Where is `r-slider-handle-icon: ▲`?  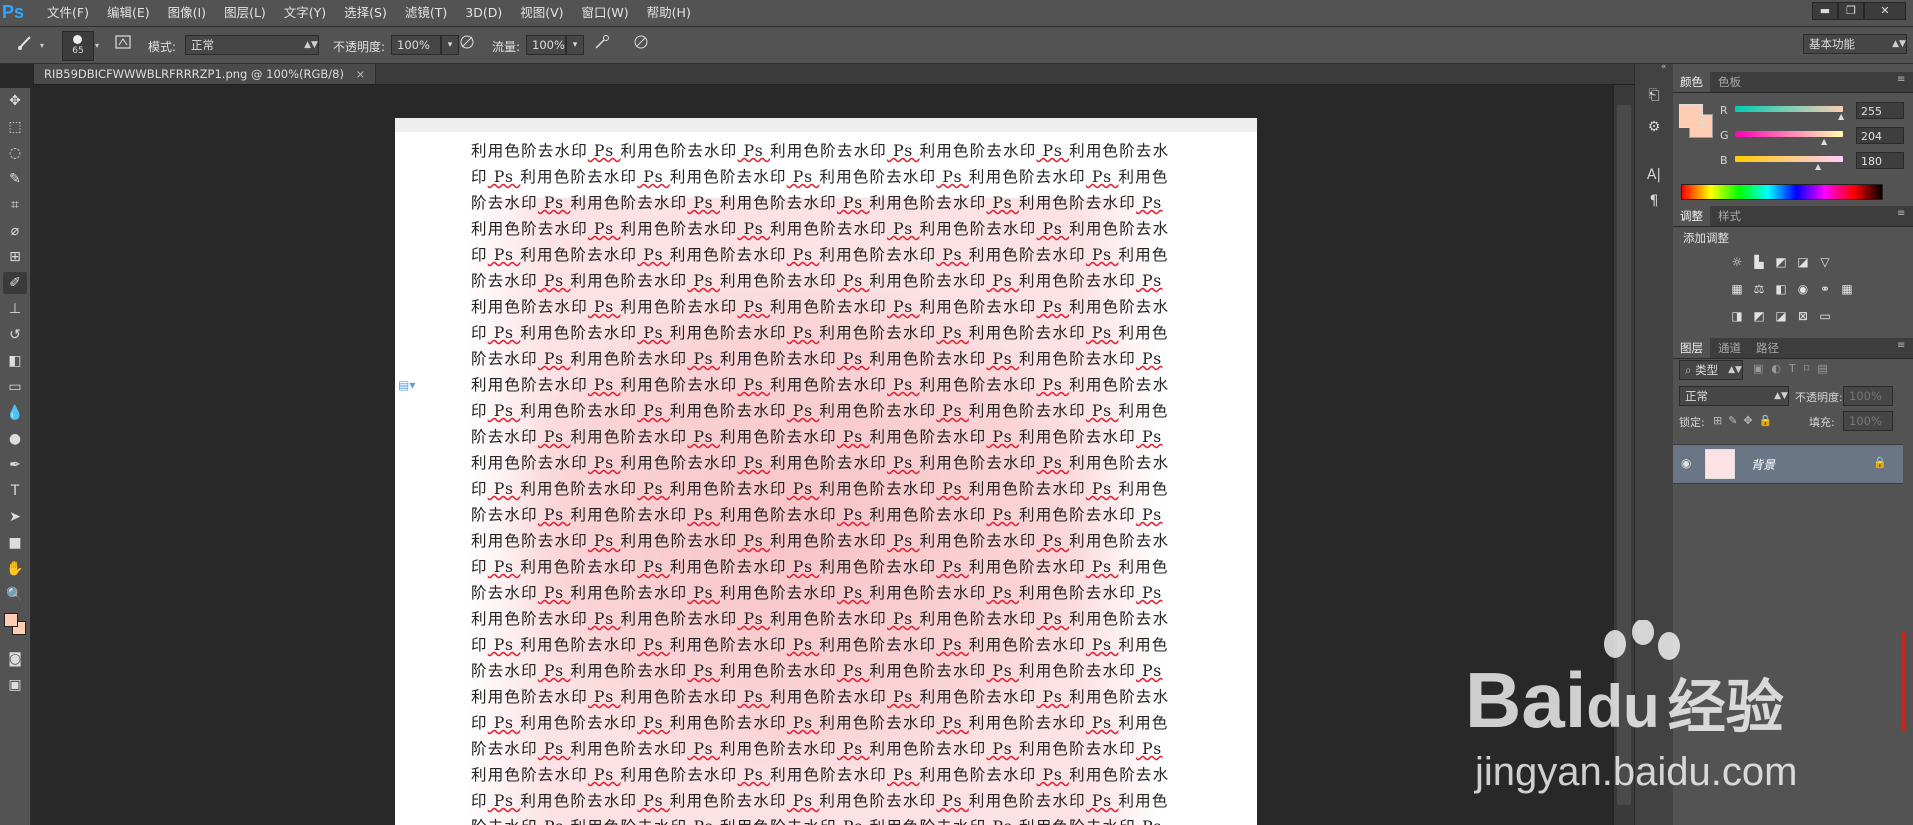
r-slider-handle-icon: ▲ is located at coordinates (1841, 116).